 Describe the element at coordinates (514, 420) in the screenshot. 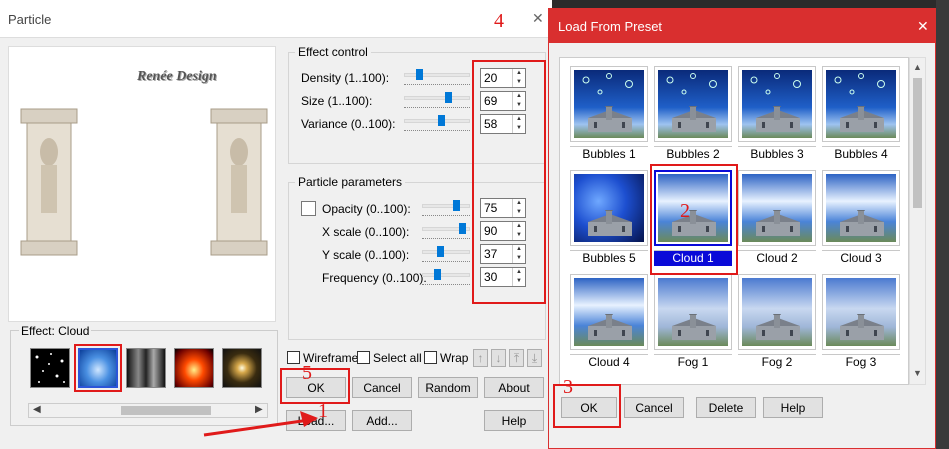

I see `help-button: Help` at that location.